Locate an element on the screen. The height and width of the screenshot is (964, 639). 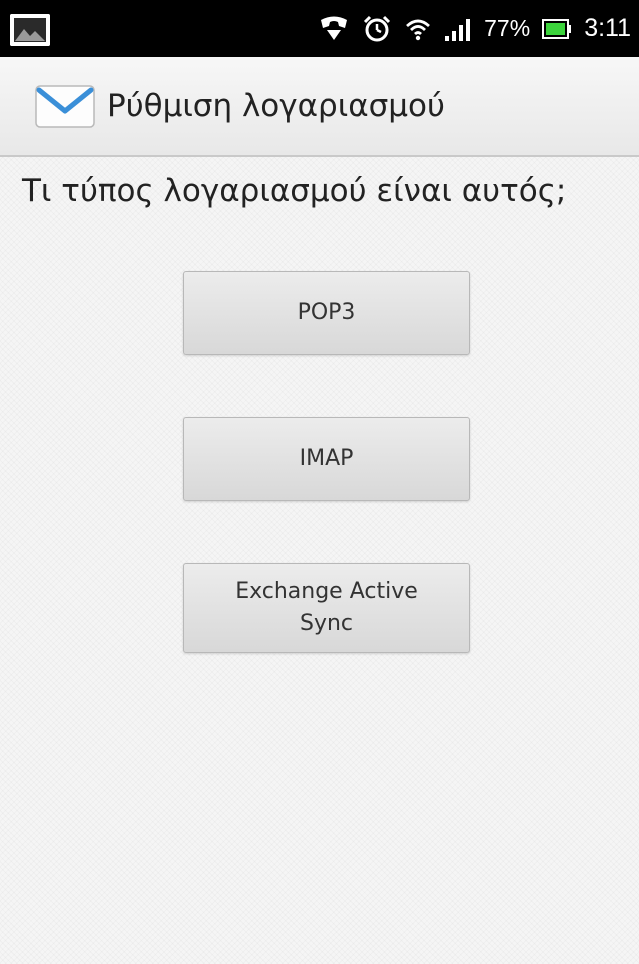
pop3-button-label: POP3 is located at coordinates (326, 312).